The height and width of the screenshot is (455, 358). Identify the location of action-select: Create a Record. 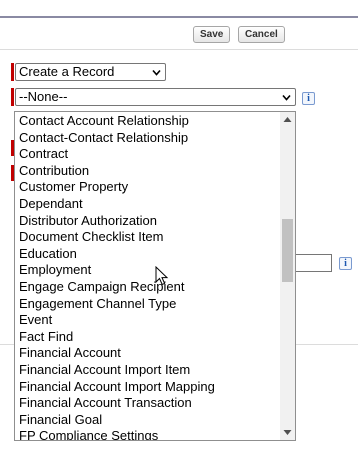
(90, 72).